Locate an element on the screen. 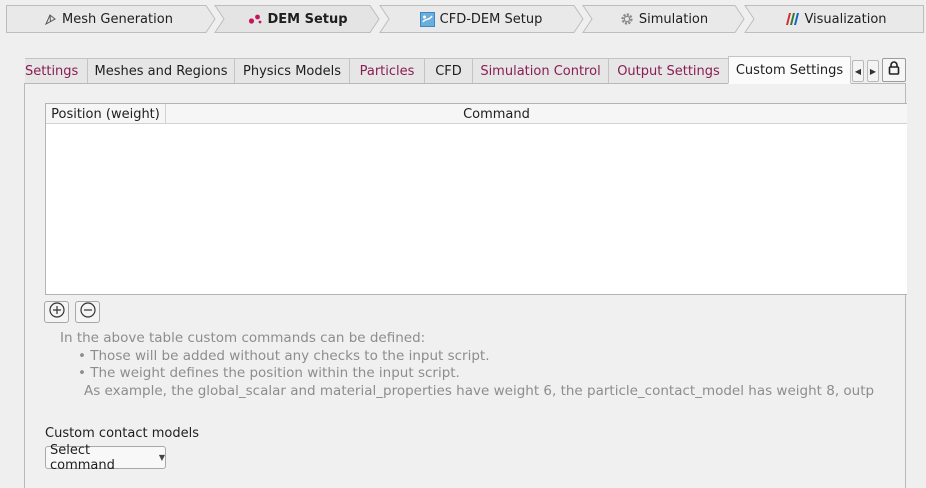  tab-cfd: CFD is located at coordinates (448, 71).